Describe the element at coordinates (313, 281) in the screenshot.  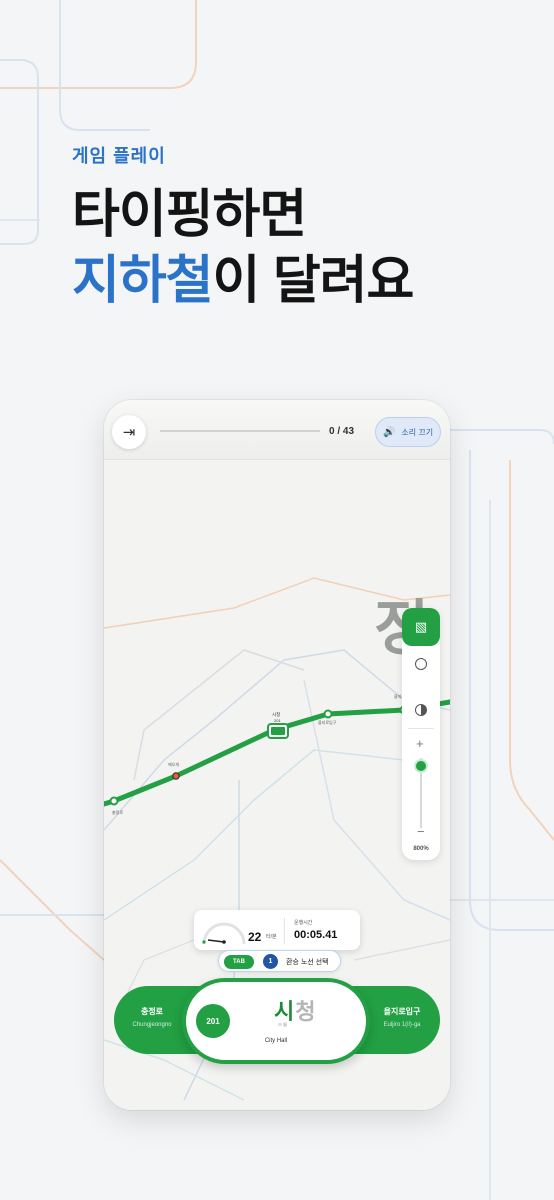
I see `headline-rest: 이 달려요` at that location.